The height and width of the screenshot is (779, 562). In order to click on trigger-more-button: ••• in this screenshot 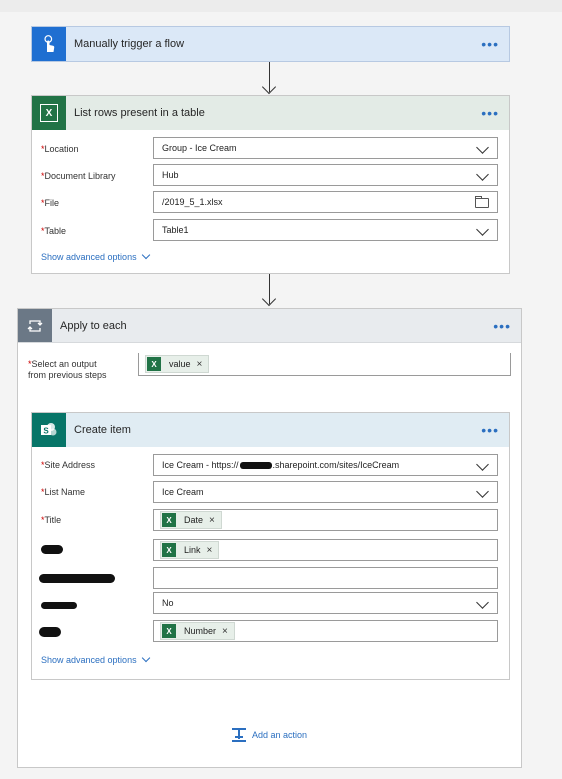, I will do `click(490, 44)`.